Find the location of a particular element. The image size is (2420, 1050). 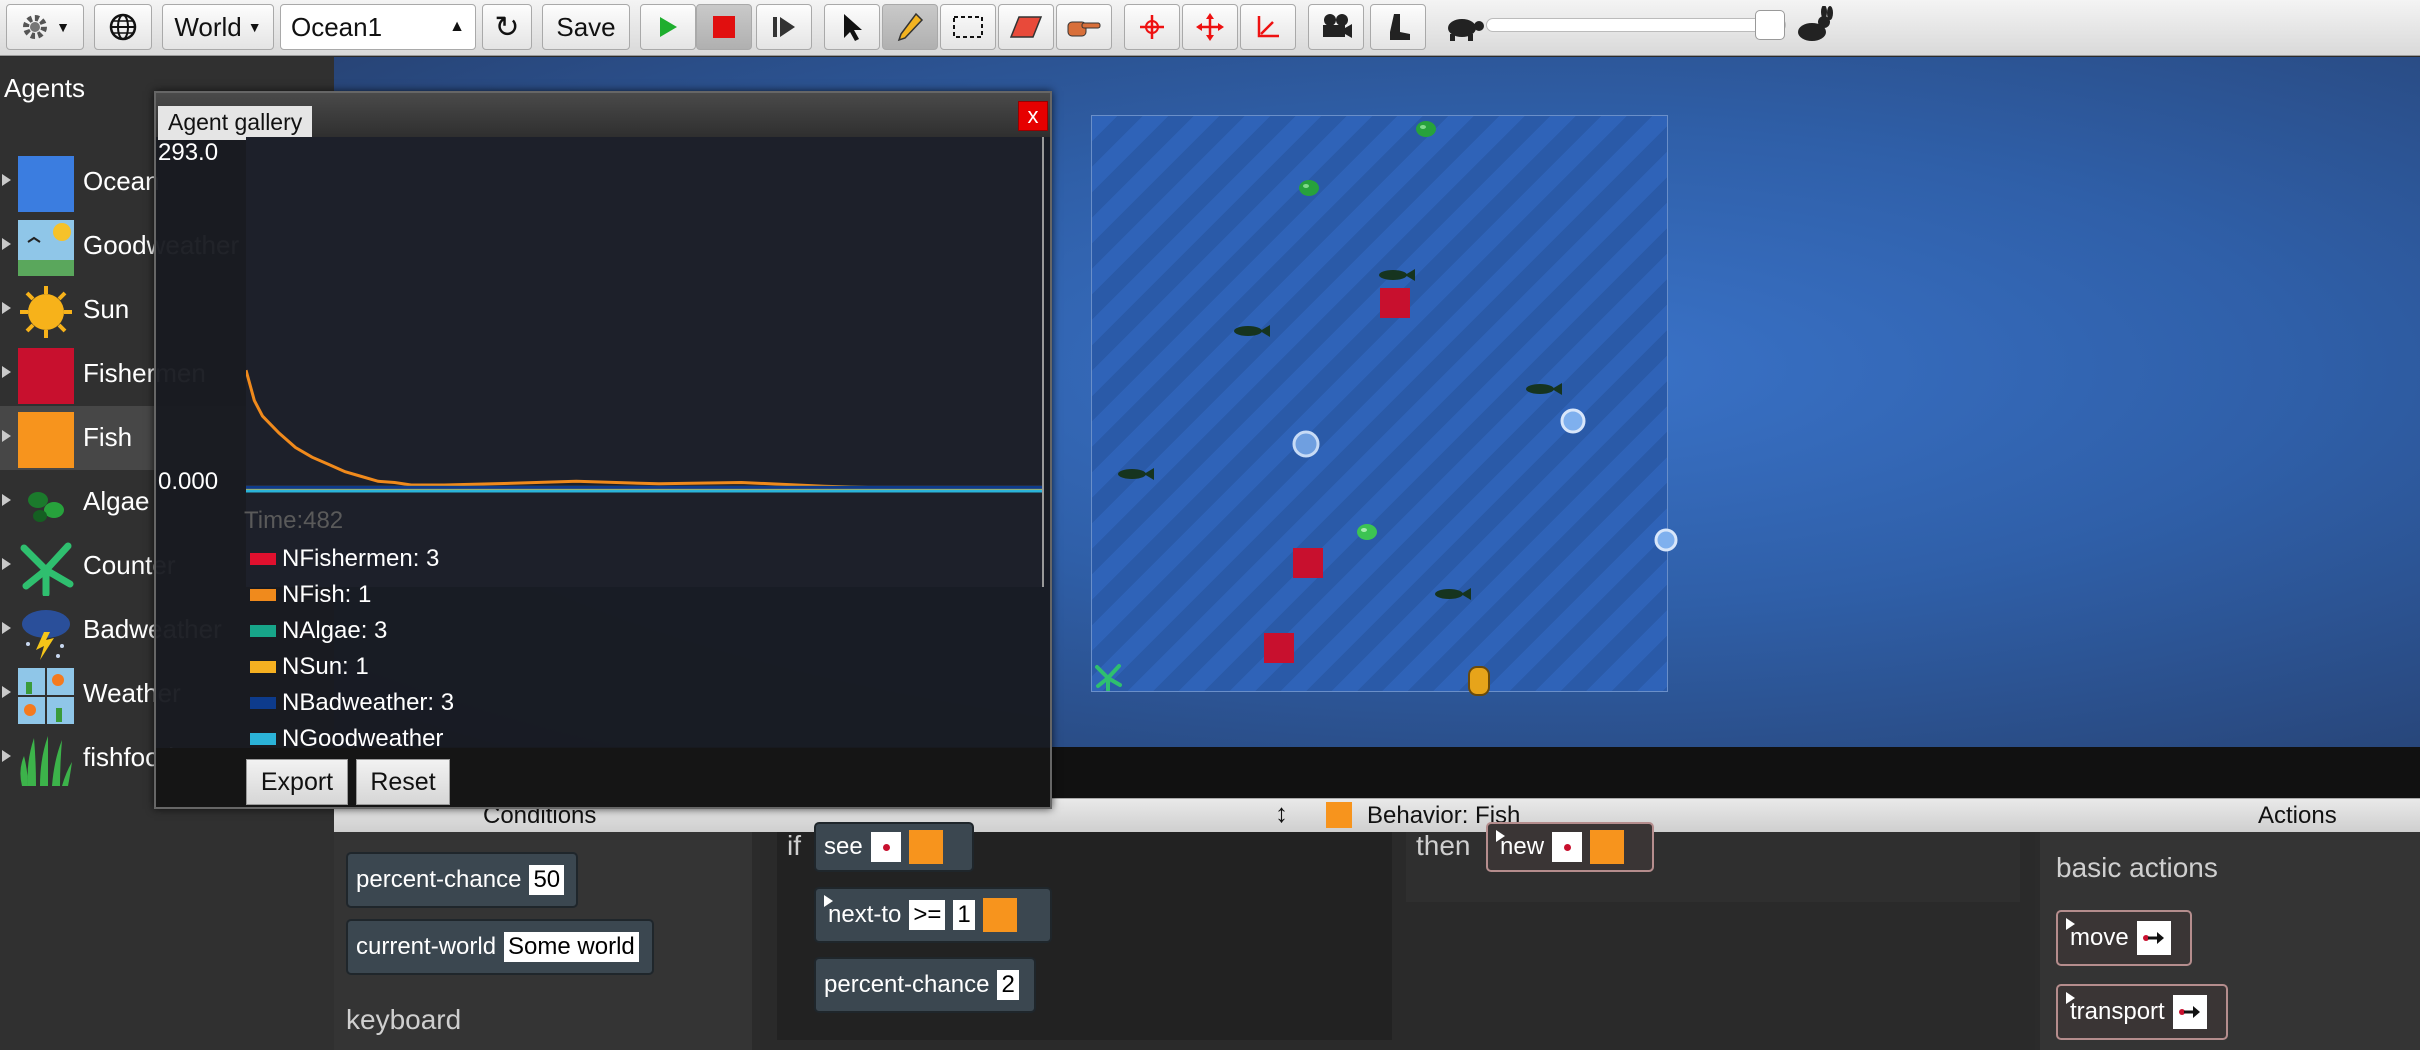

resize-corner-icon is located at coordinates (1268, 27).